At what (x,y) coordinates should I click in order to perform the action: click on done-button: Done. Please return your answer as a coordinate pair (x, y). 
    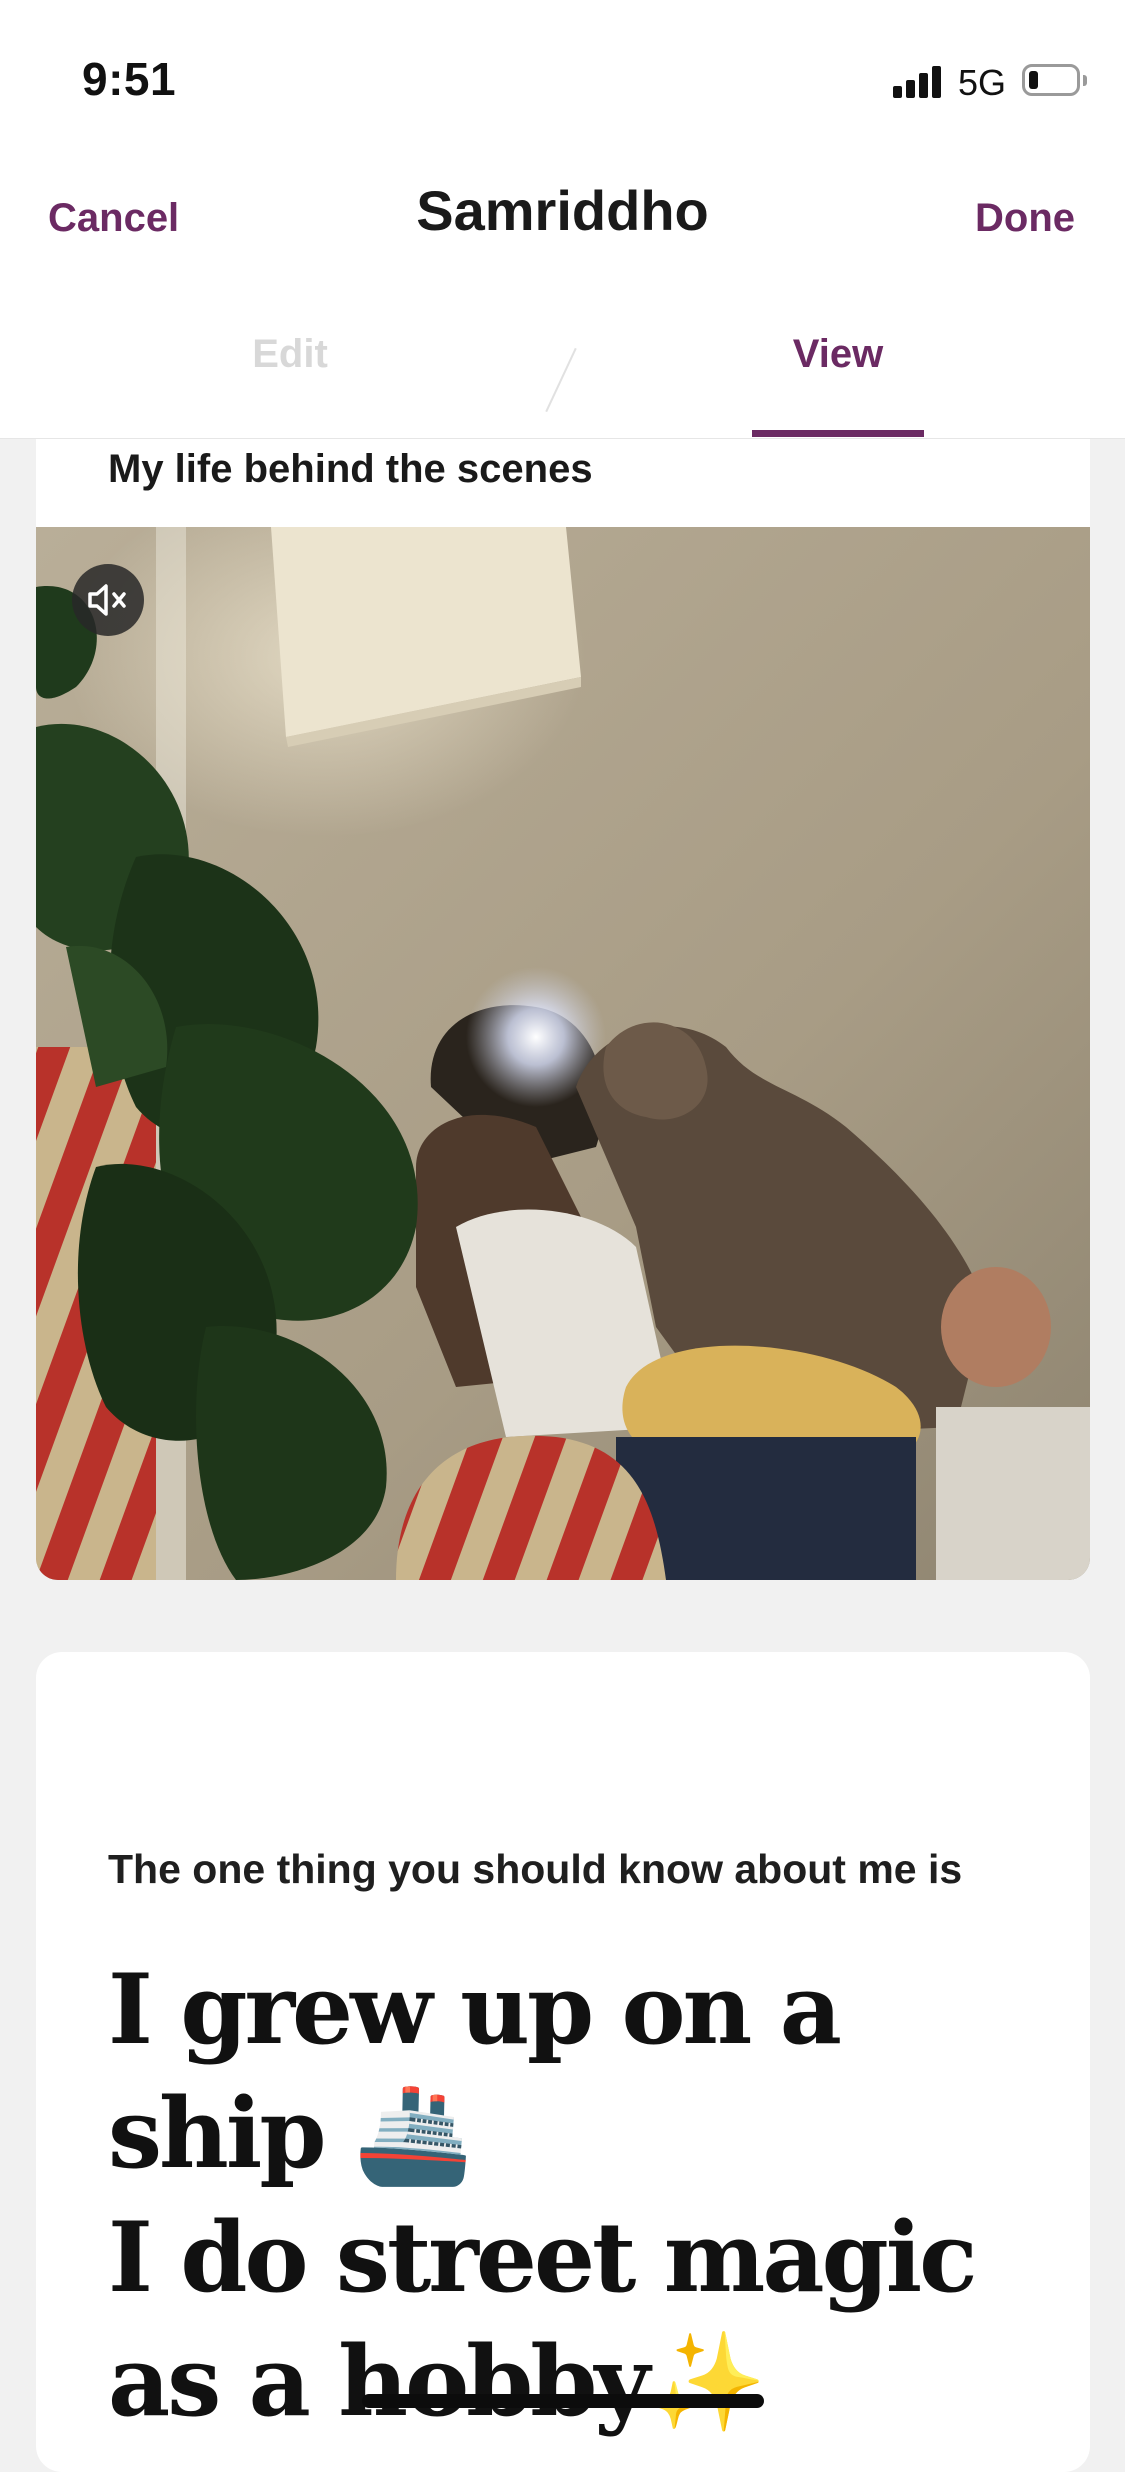
    Looking at the image, I should click on (1025, 218).